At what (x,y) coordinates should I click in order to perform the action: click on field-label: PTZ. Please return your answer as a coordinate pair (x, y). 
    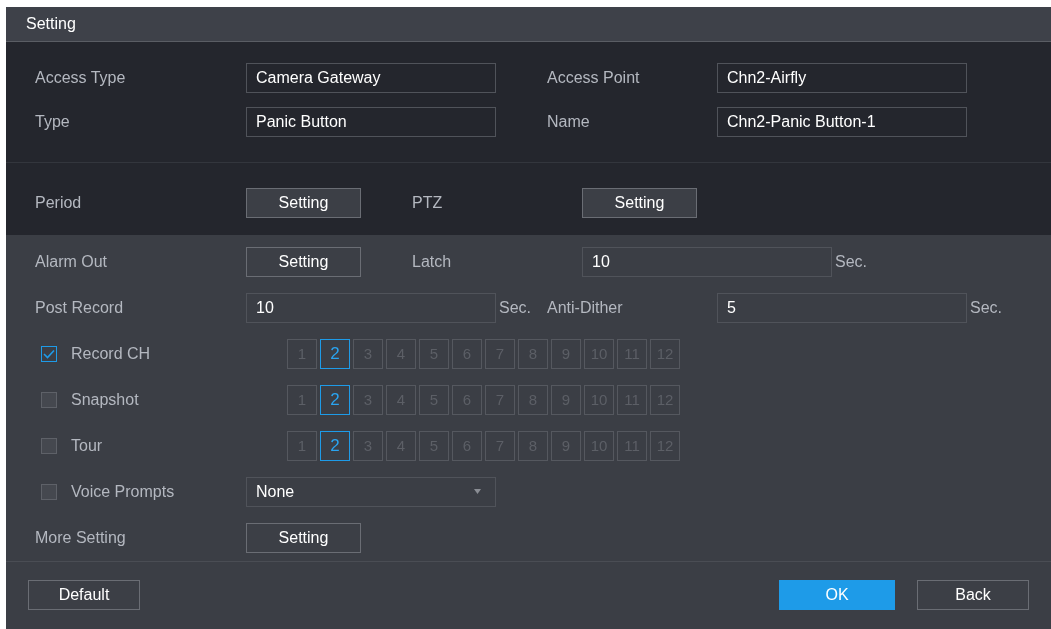
    Looking at the image, I should click on (428, 202).